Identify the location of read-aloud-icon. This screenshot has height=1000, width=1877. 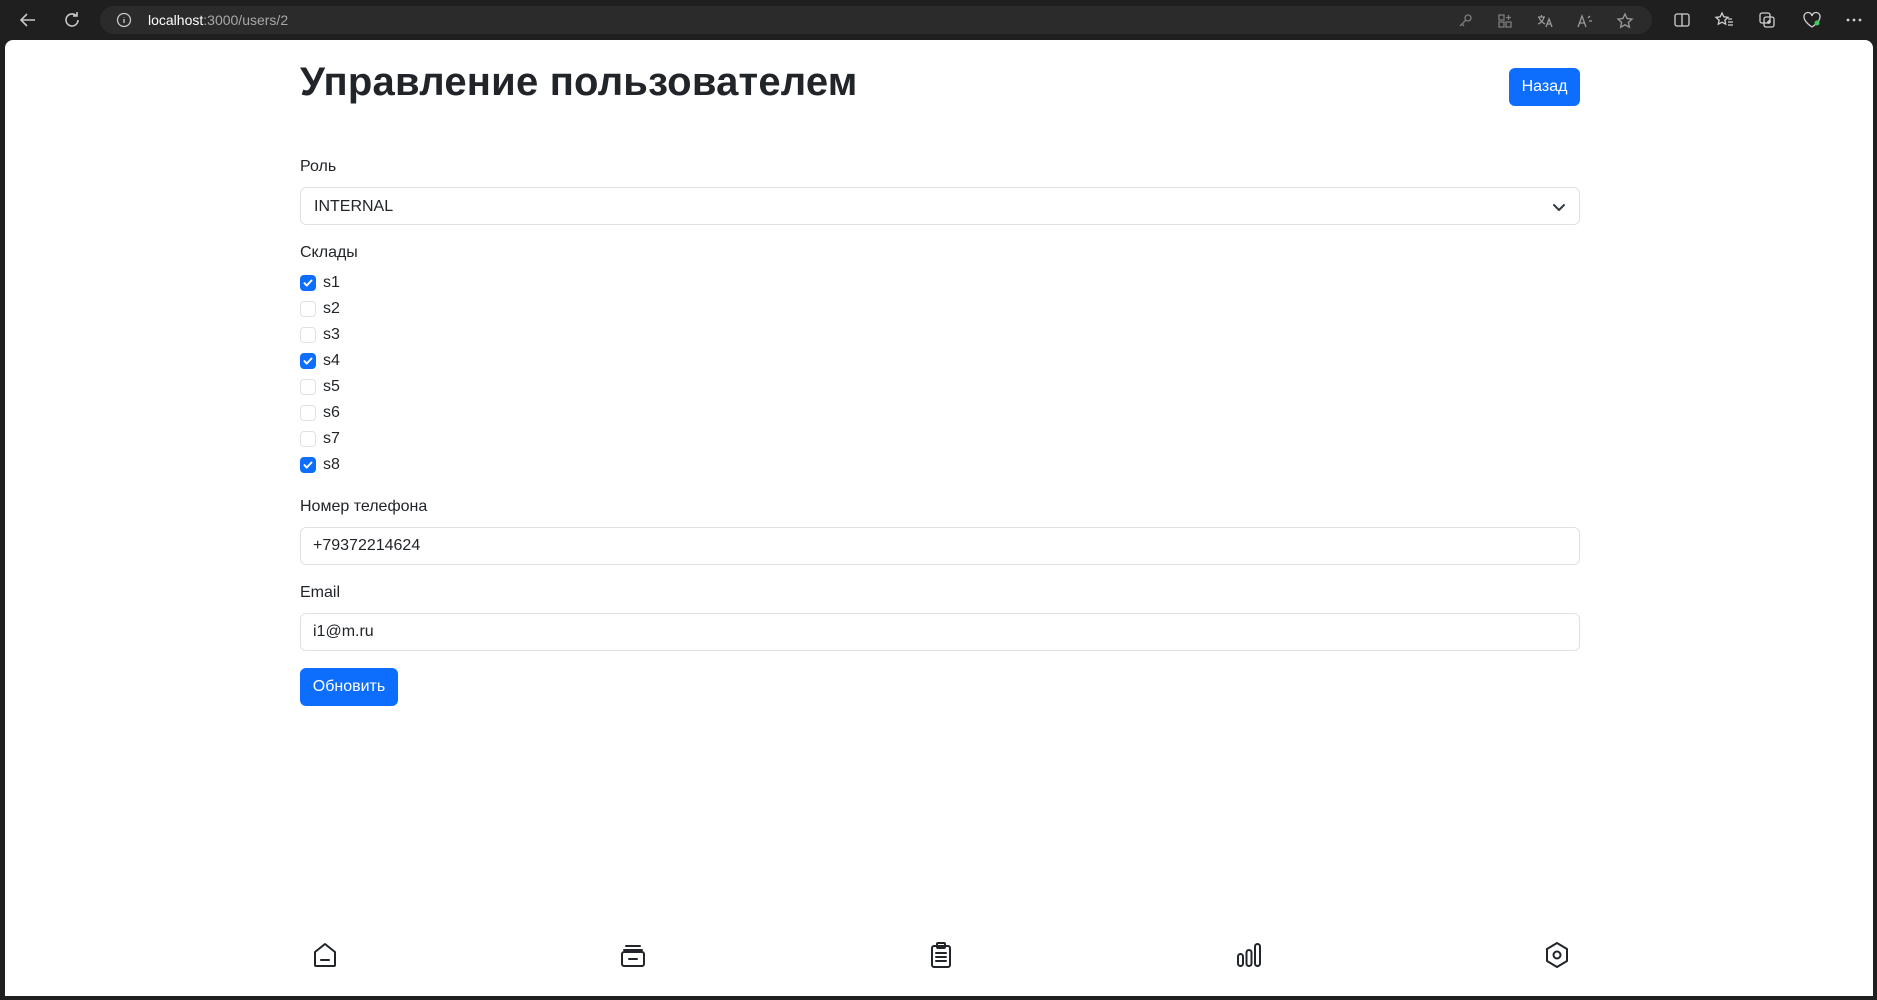
(1585, 21).